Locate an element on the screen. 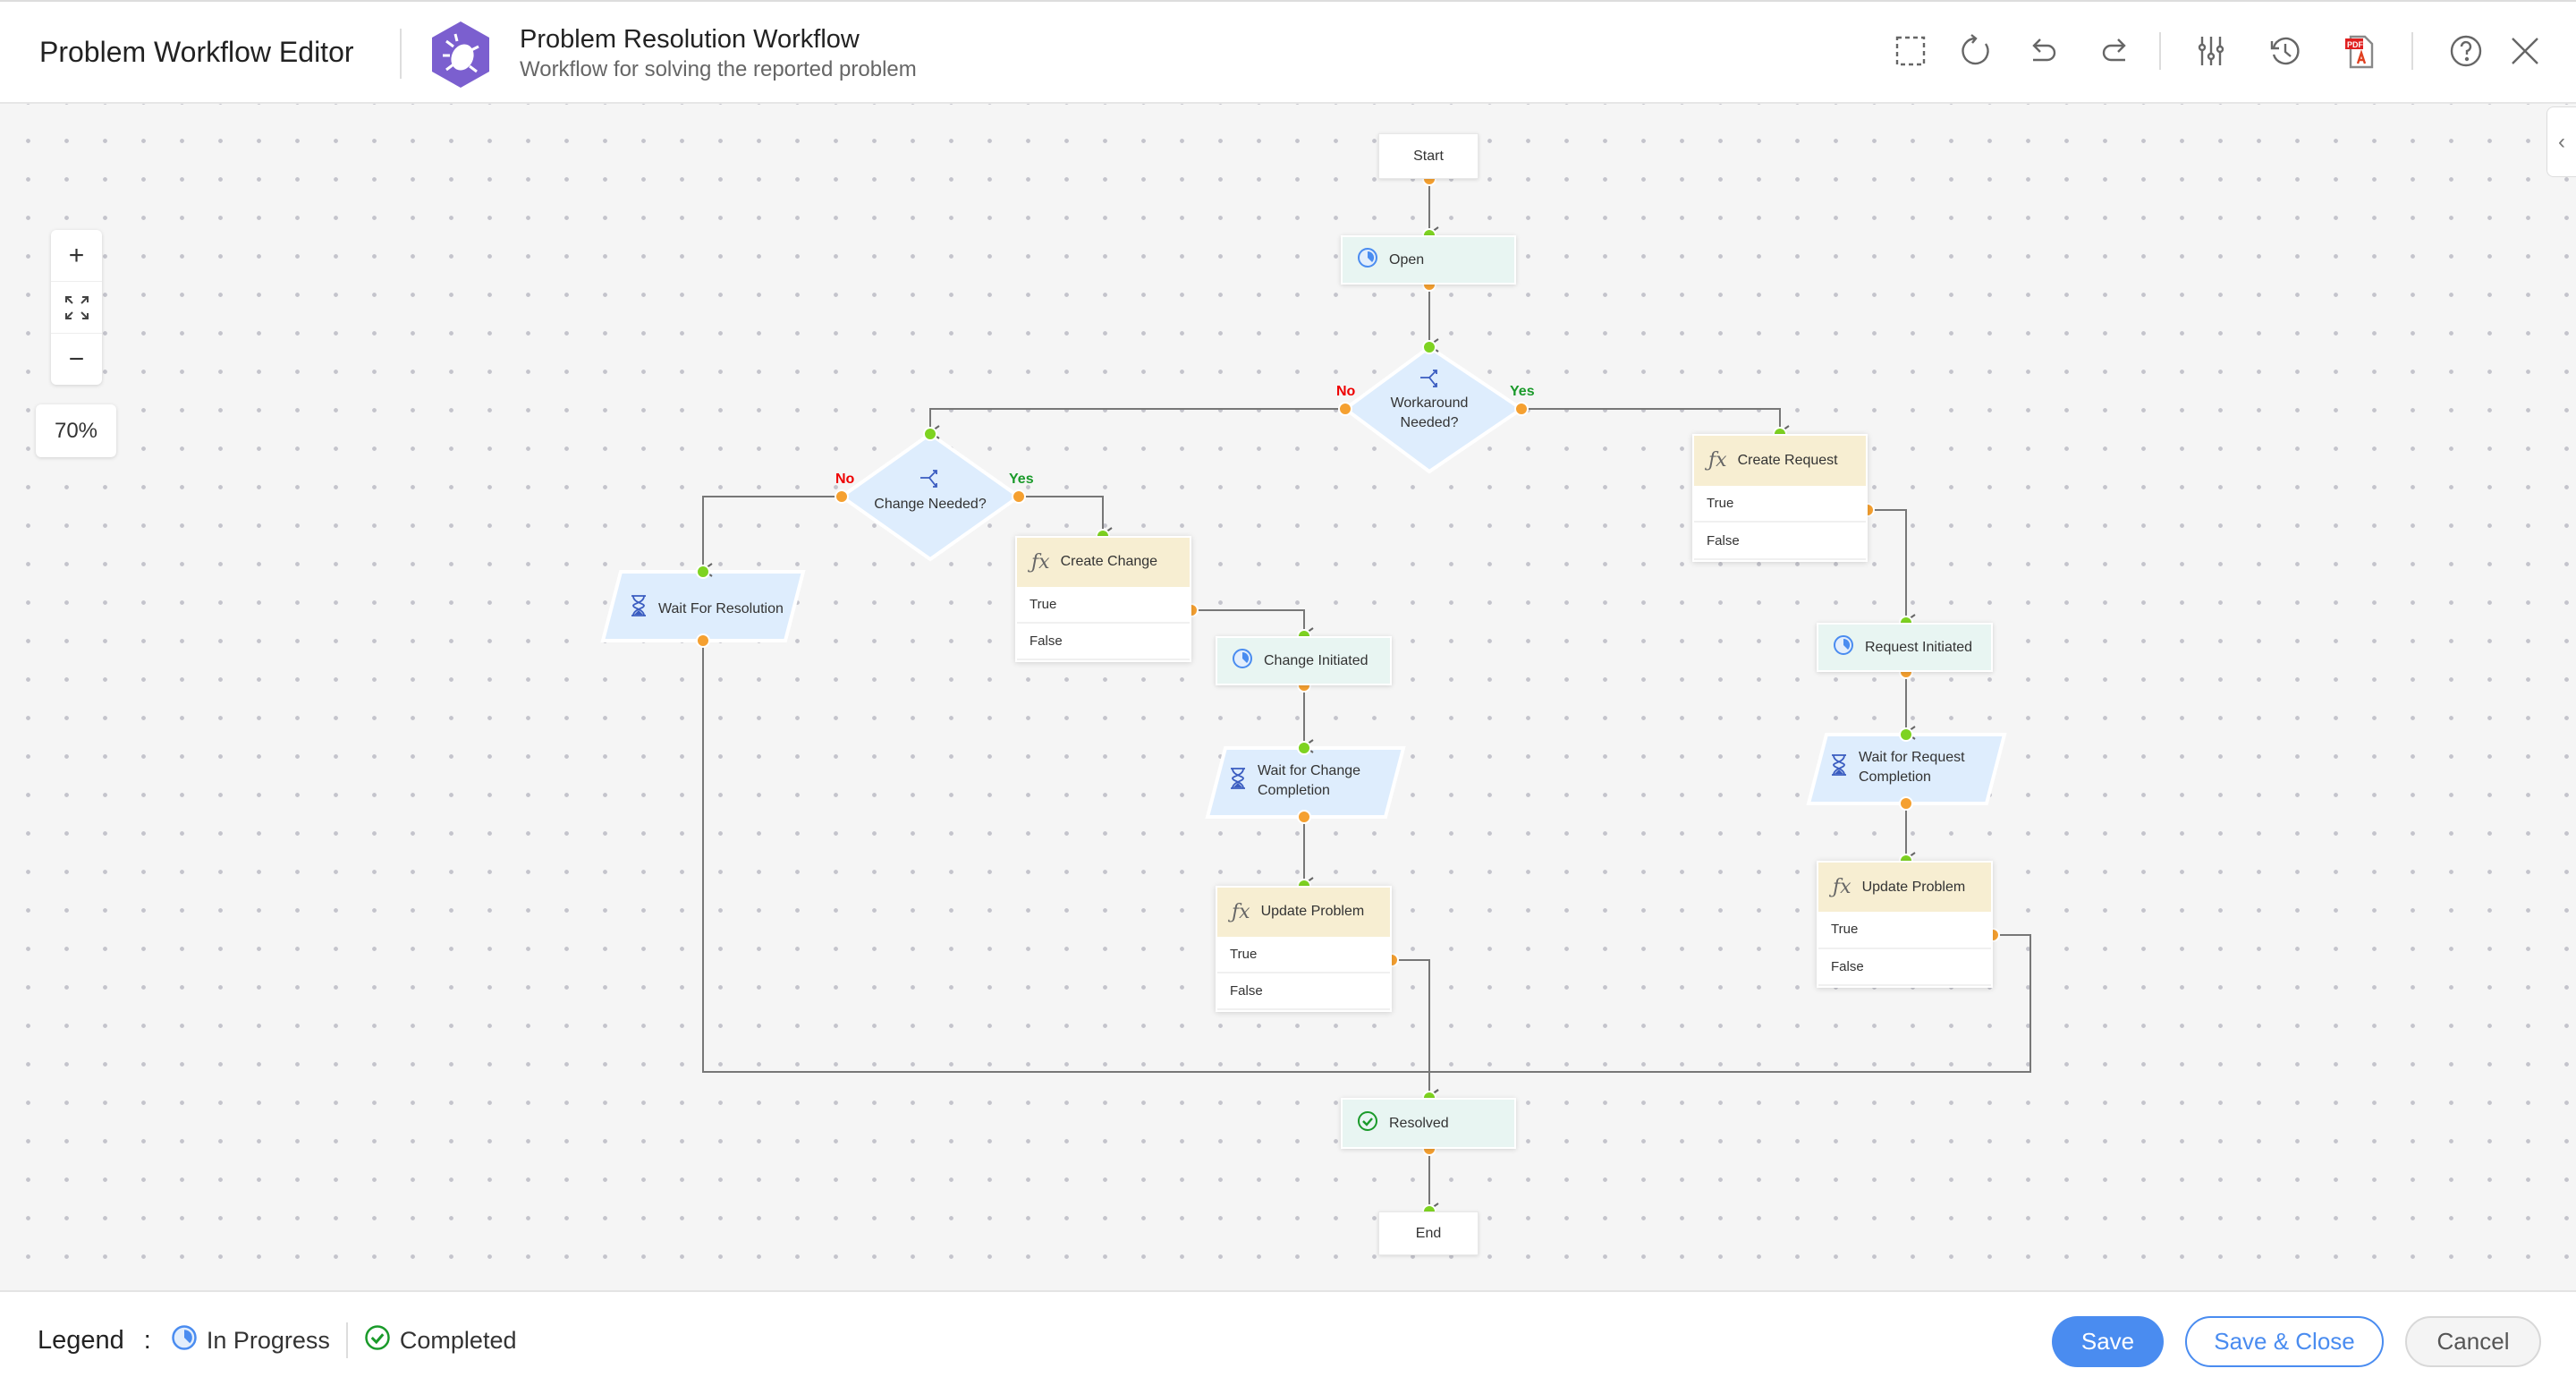 The width and height of the screenshot is (2576, 1394). legend-item-label: In Progress is located at coordinates (268, 1340).